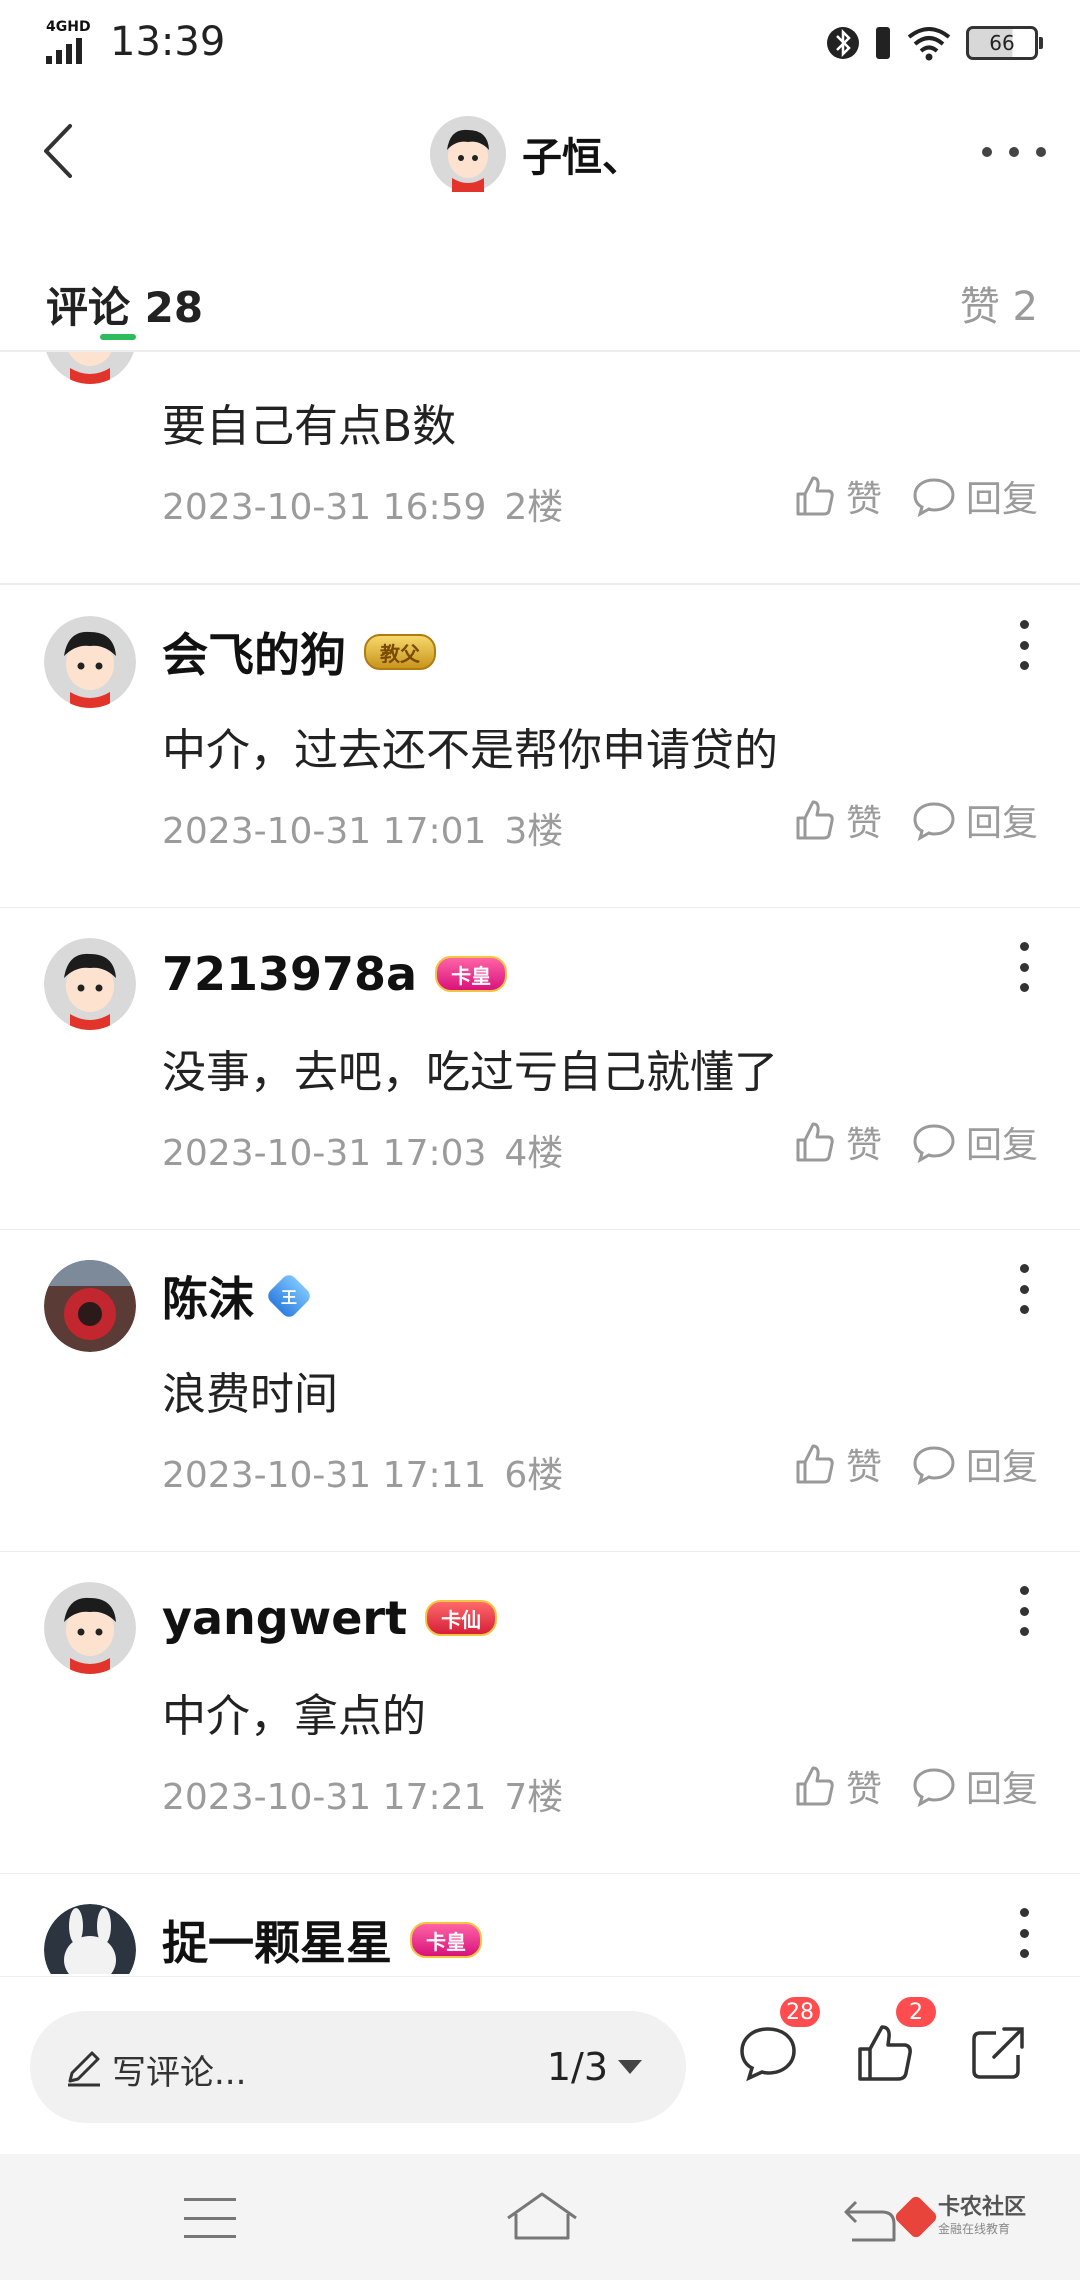 This screenshot has width=1080, height=2280. Describe the element at coordinates (210, 2218) in the screenshot. I see `recent-apps-icon` at that location.